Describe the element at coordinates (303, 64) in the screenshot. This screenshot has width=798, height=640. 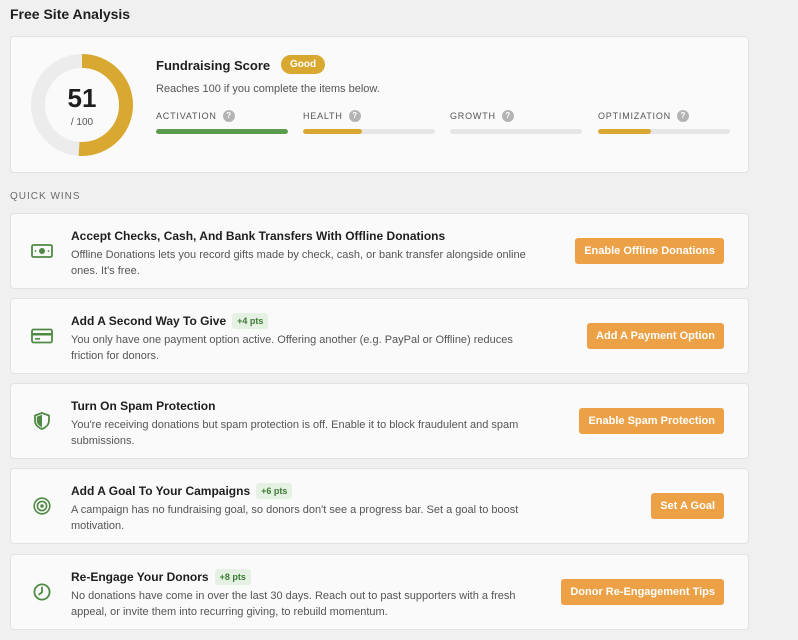
I see `status-badge: Good` at that location.